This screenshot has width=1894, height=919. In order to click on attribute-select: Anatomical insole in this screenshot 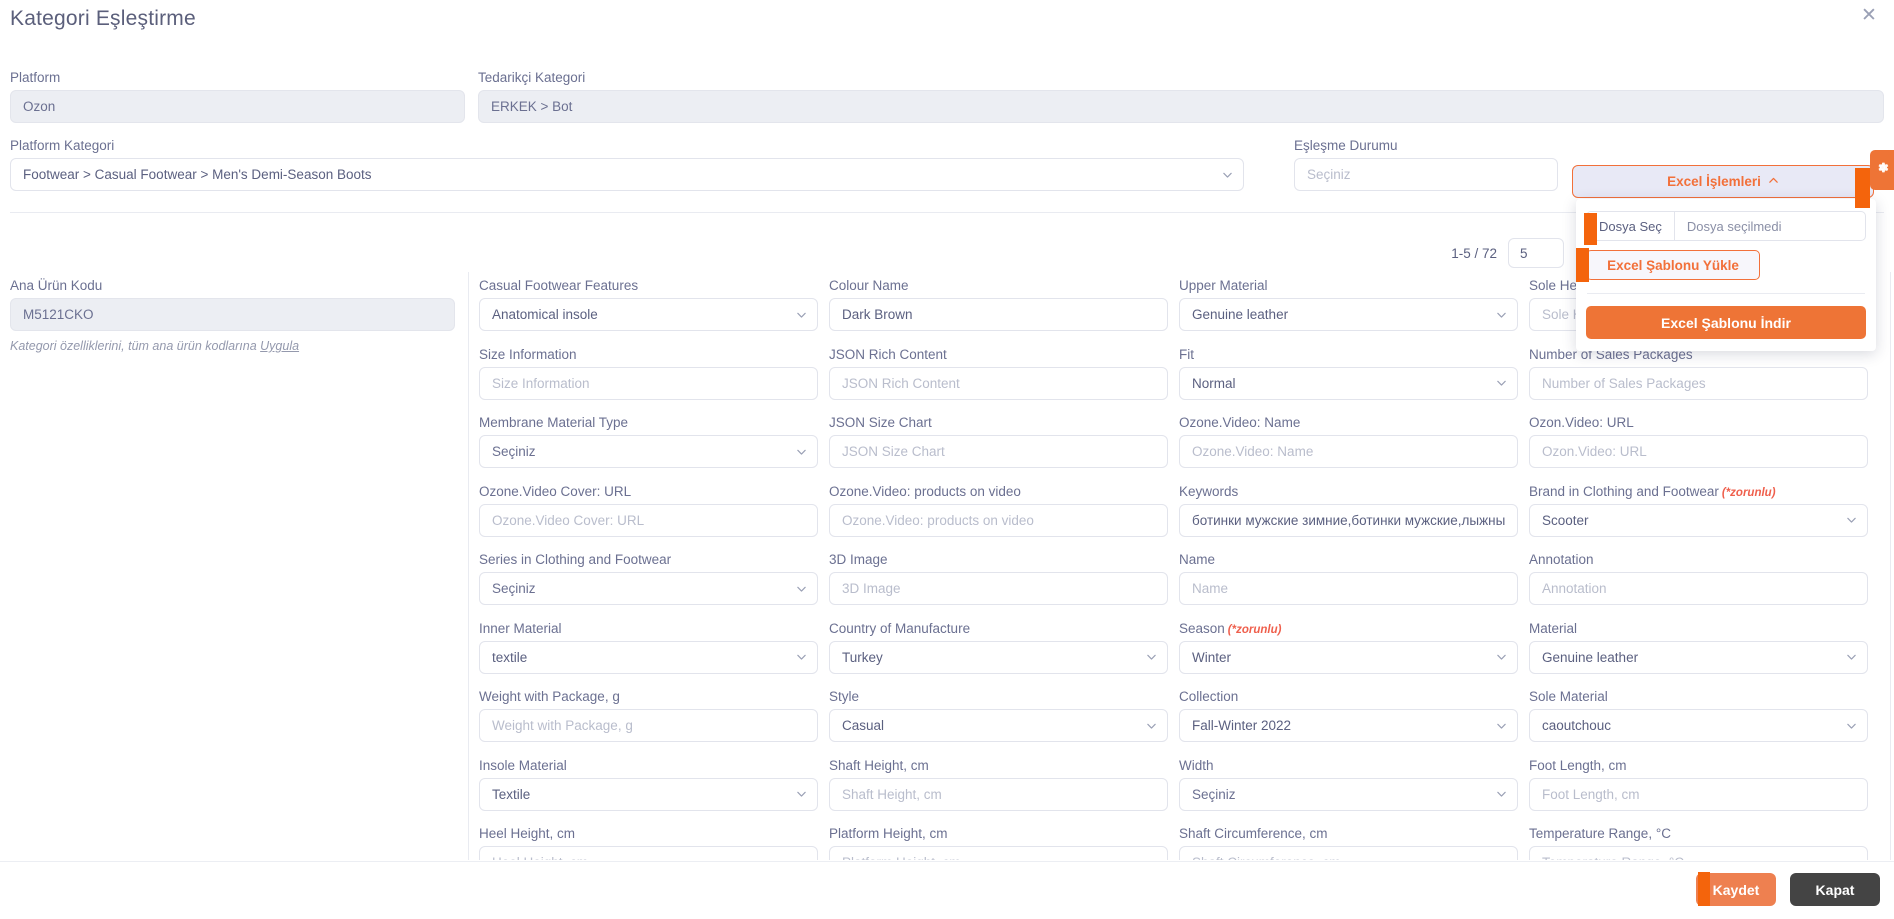, I will do `click(648, 314)`.